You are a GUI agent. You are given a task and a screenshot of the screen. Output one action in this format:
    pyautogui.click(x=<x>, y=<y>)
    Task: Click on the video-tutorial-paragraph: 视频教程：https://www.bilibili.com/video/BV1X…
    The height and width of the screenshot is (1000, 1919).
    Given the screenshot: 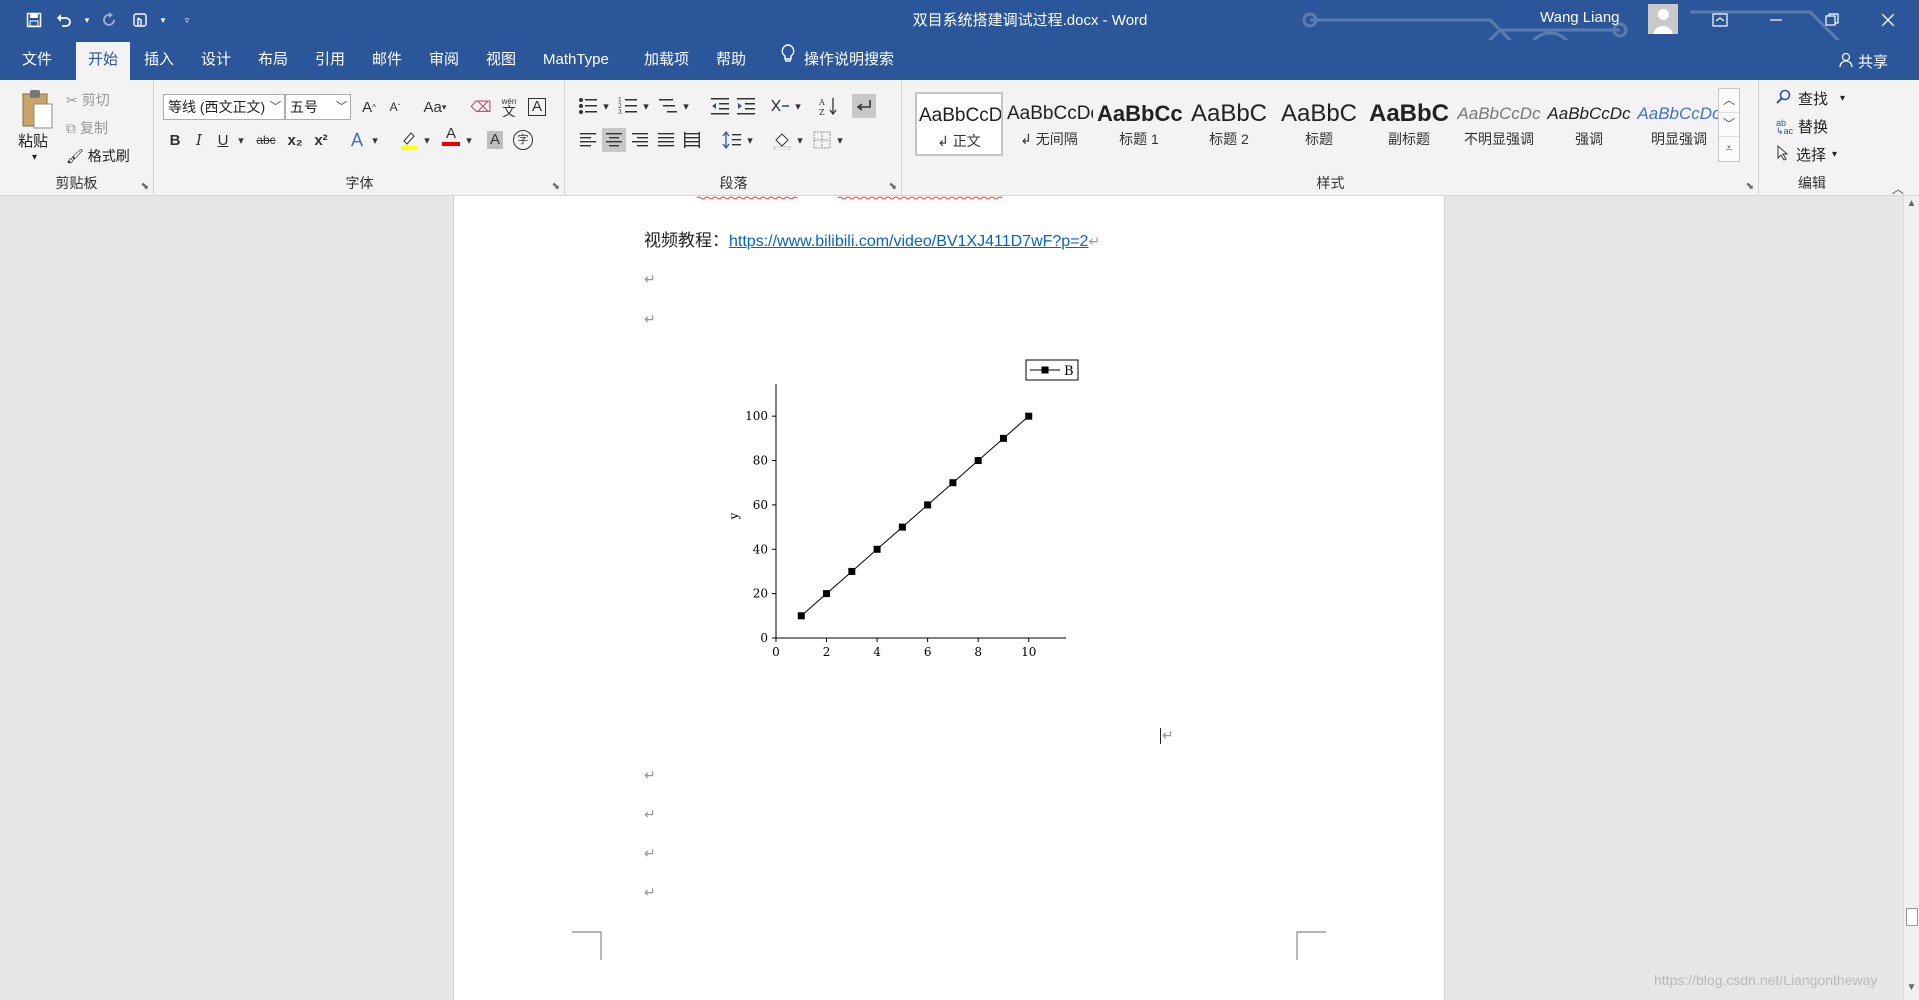 What is the action you would take?
    pyautogui.click(x=872, y=238)
    